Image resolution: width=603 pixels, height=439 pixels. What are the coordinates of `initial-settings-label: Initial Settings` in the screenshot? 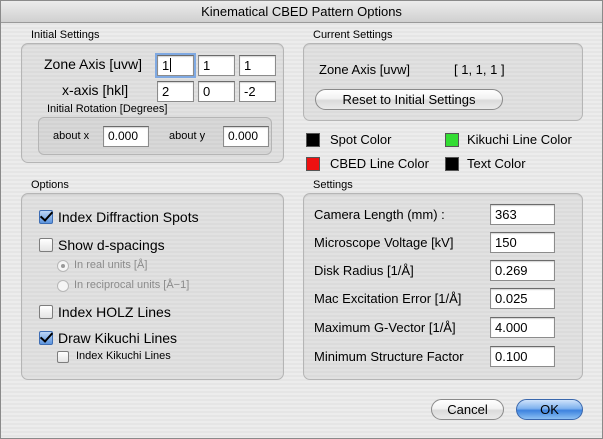 It's located at (65, 35).